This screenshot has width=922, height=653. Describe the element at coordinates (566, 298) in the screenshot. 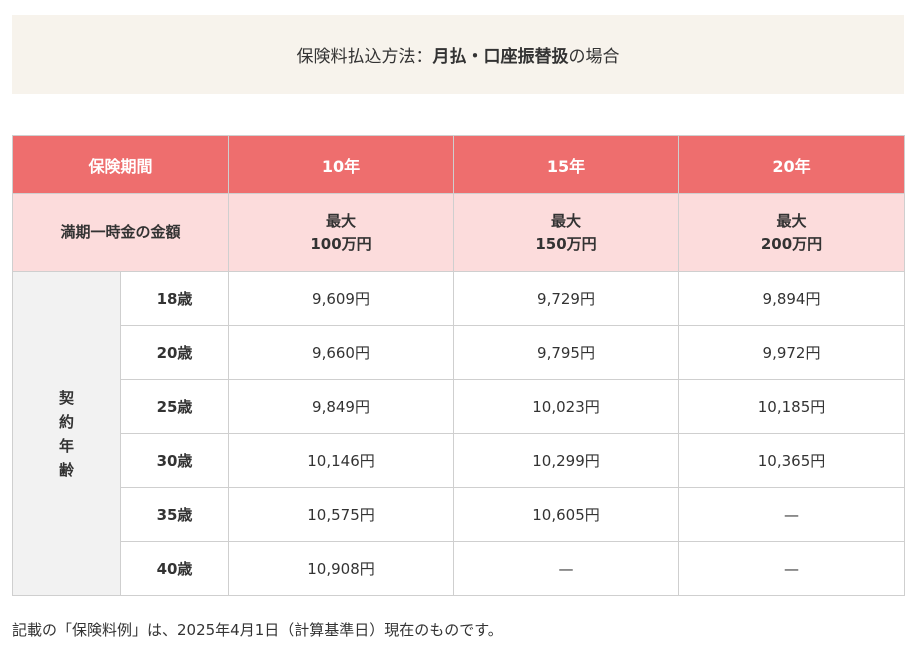

I see `premium-cell: 9,729円` at that location.